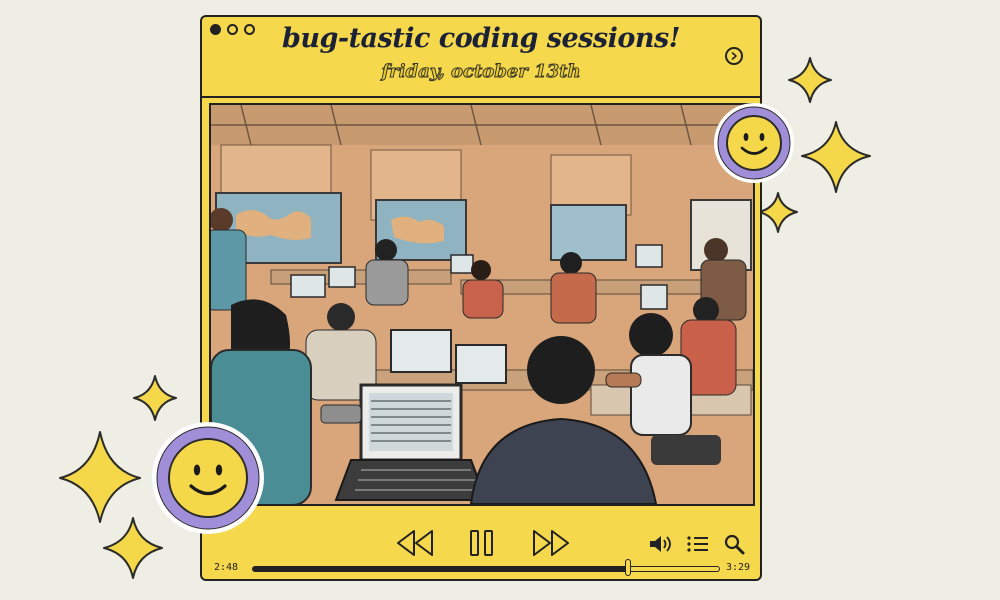 The width and height of the screenshot is (1000, 600). I want to click on player-controls: 2:48 3:29, so click(481, 545).